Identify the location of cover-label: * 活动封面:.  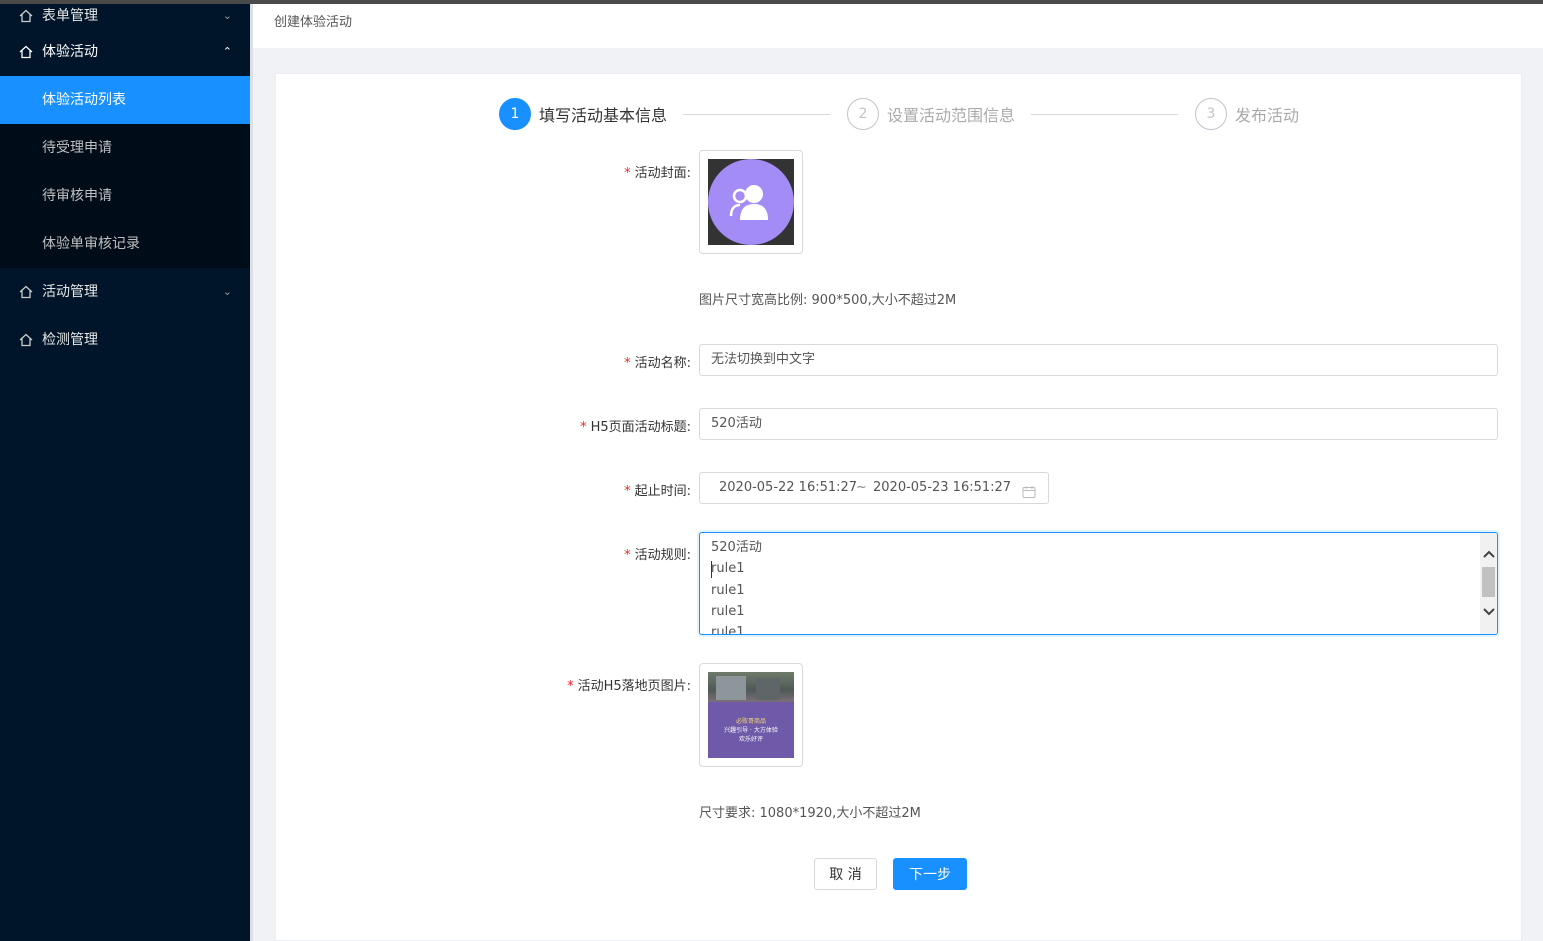
(657, 171).